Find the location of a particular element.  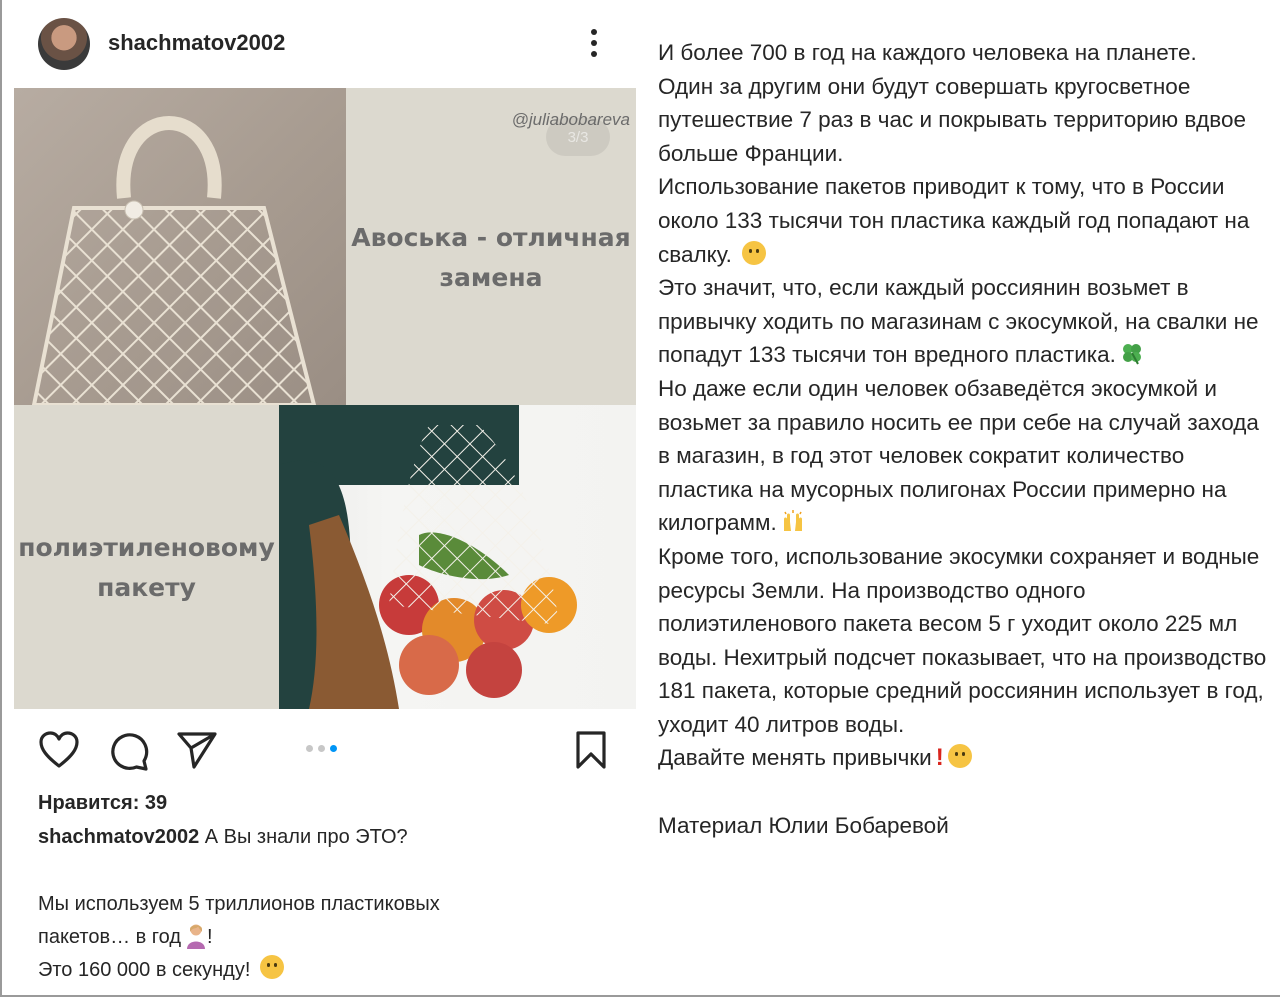

carousel-indicator is located at coordinates (321, 748).